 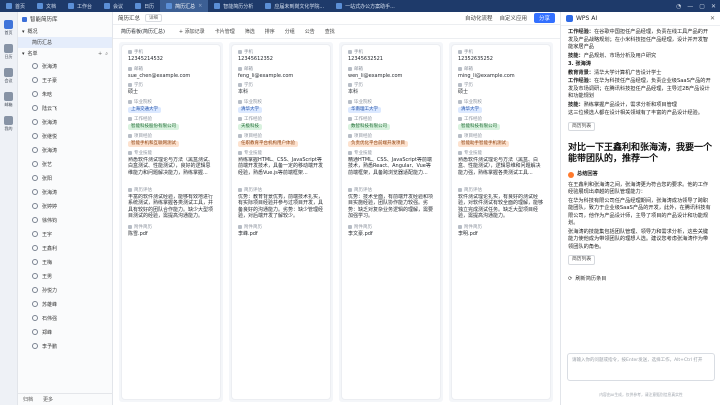 I want to click on filter-button: 筛选, so click(x=250, y=31).